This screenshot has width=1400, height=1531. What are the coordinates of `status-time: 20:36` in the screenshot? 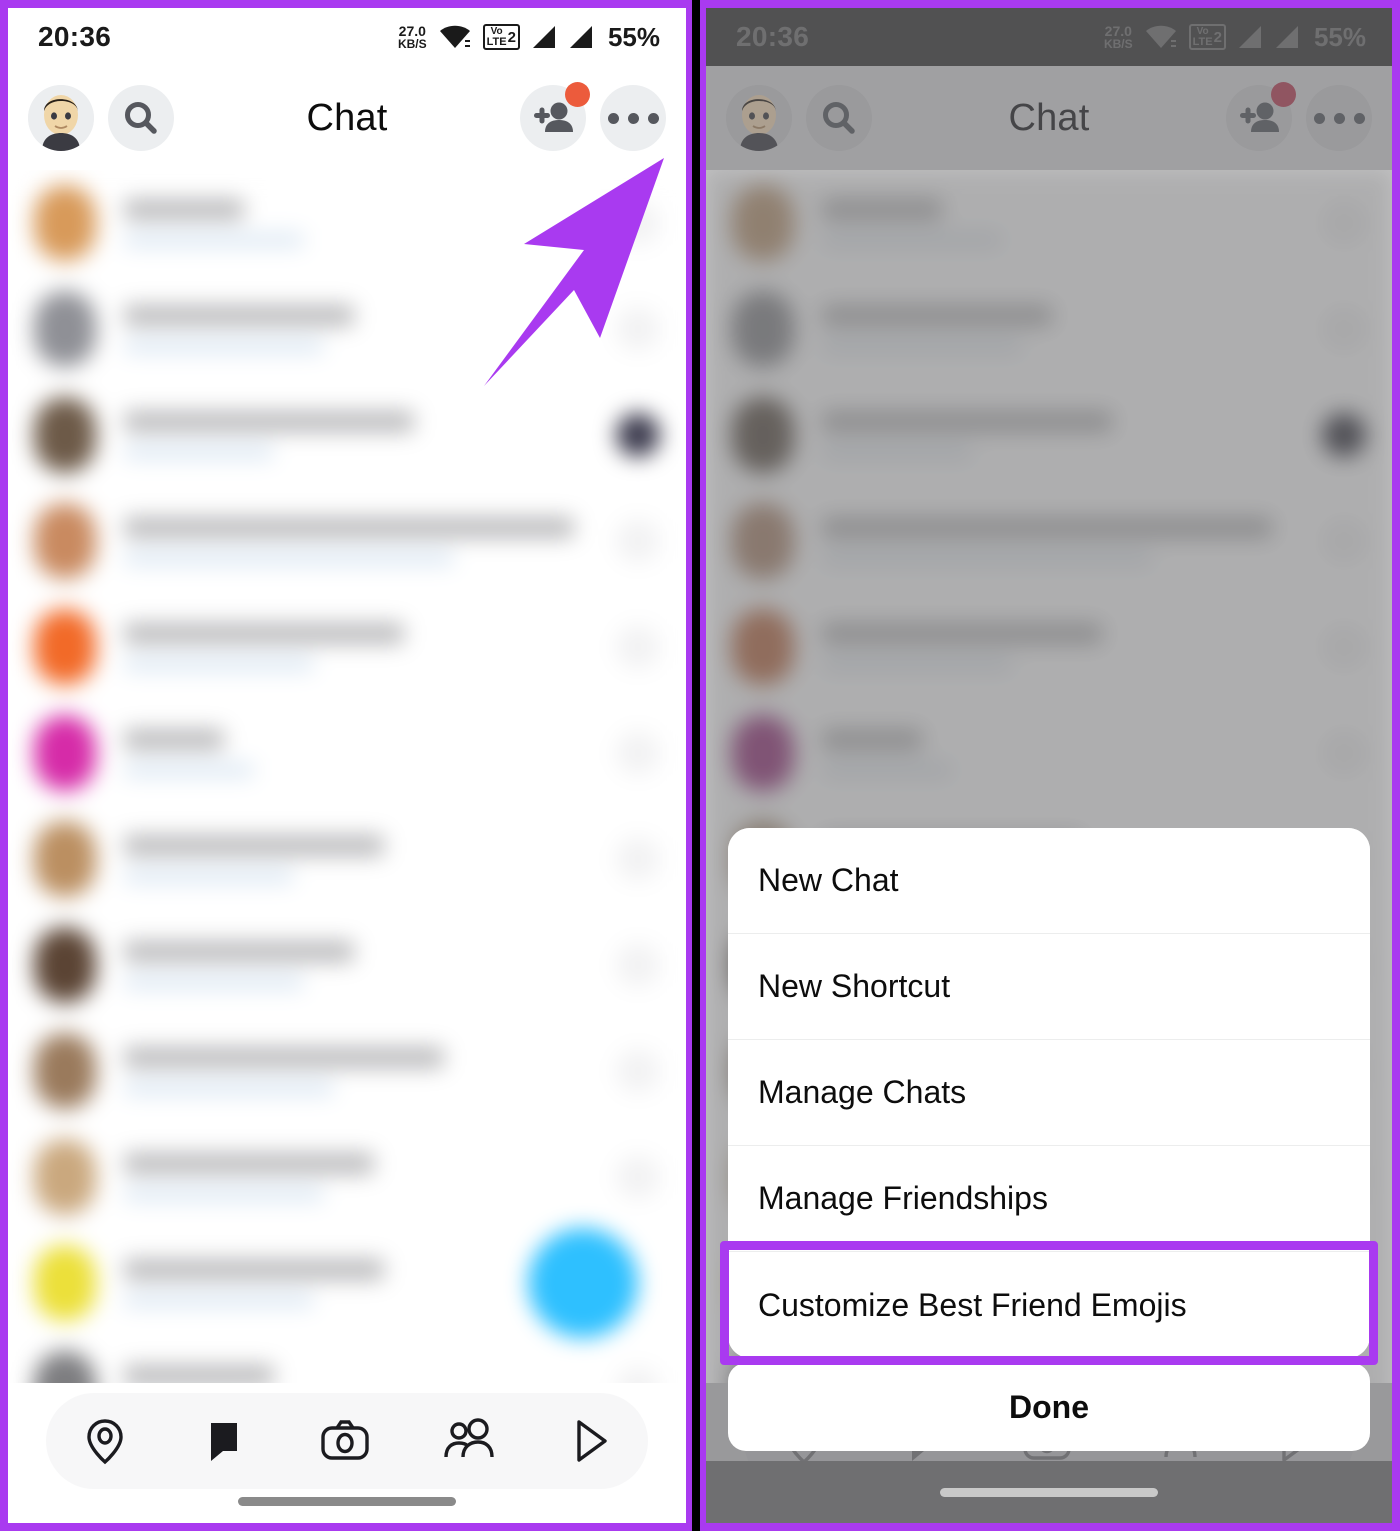 It's located at (75, 36).